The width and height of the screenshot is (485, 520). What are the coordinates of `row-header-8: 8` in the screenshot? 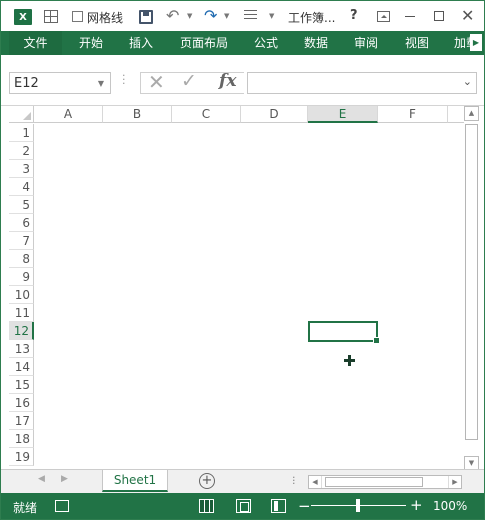 It's located at (21, 259).